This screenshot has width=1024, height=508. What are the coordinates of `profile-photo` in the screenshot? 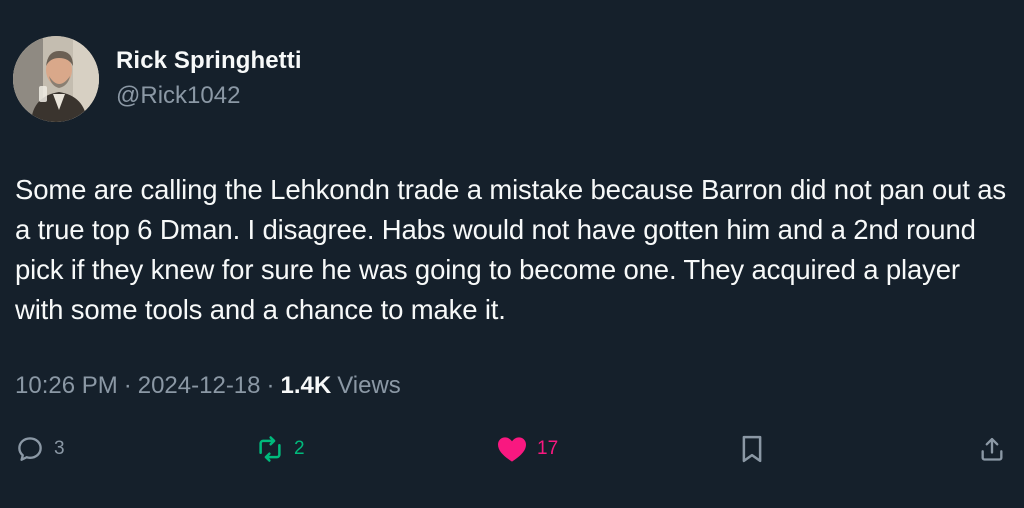 It's located at (56, 79).